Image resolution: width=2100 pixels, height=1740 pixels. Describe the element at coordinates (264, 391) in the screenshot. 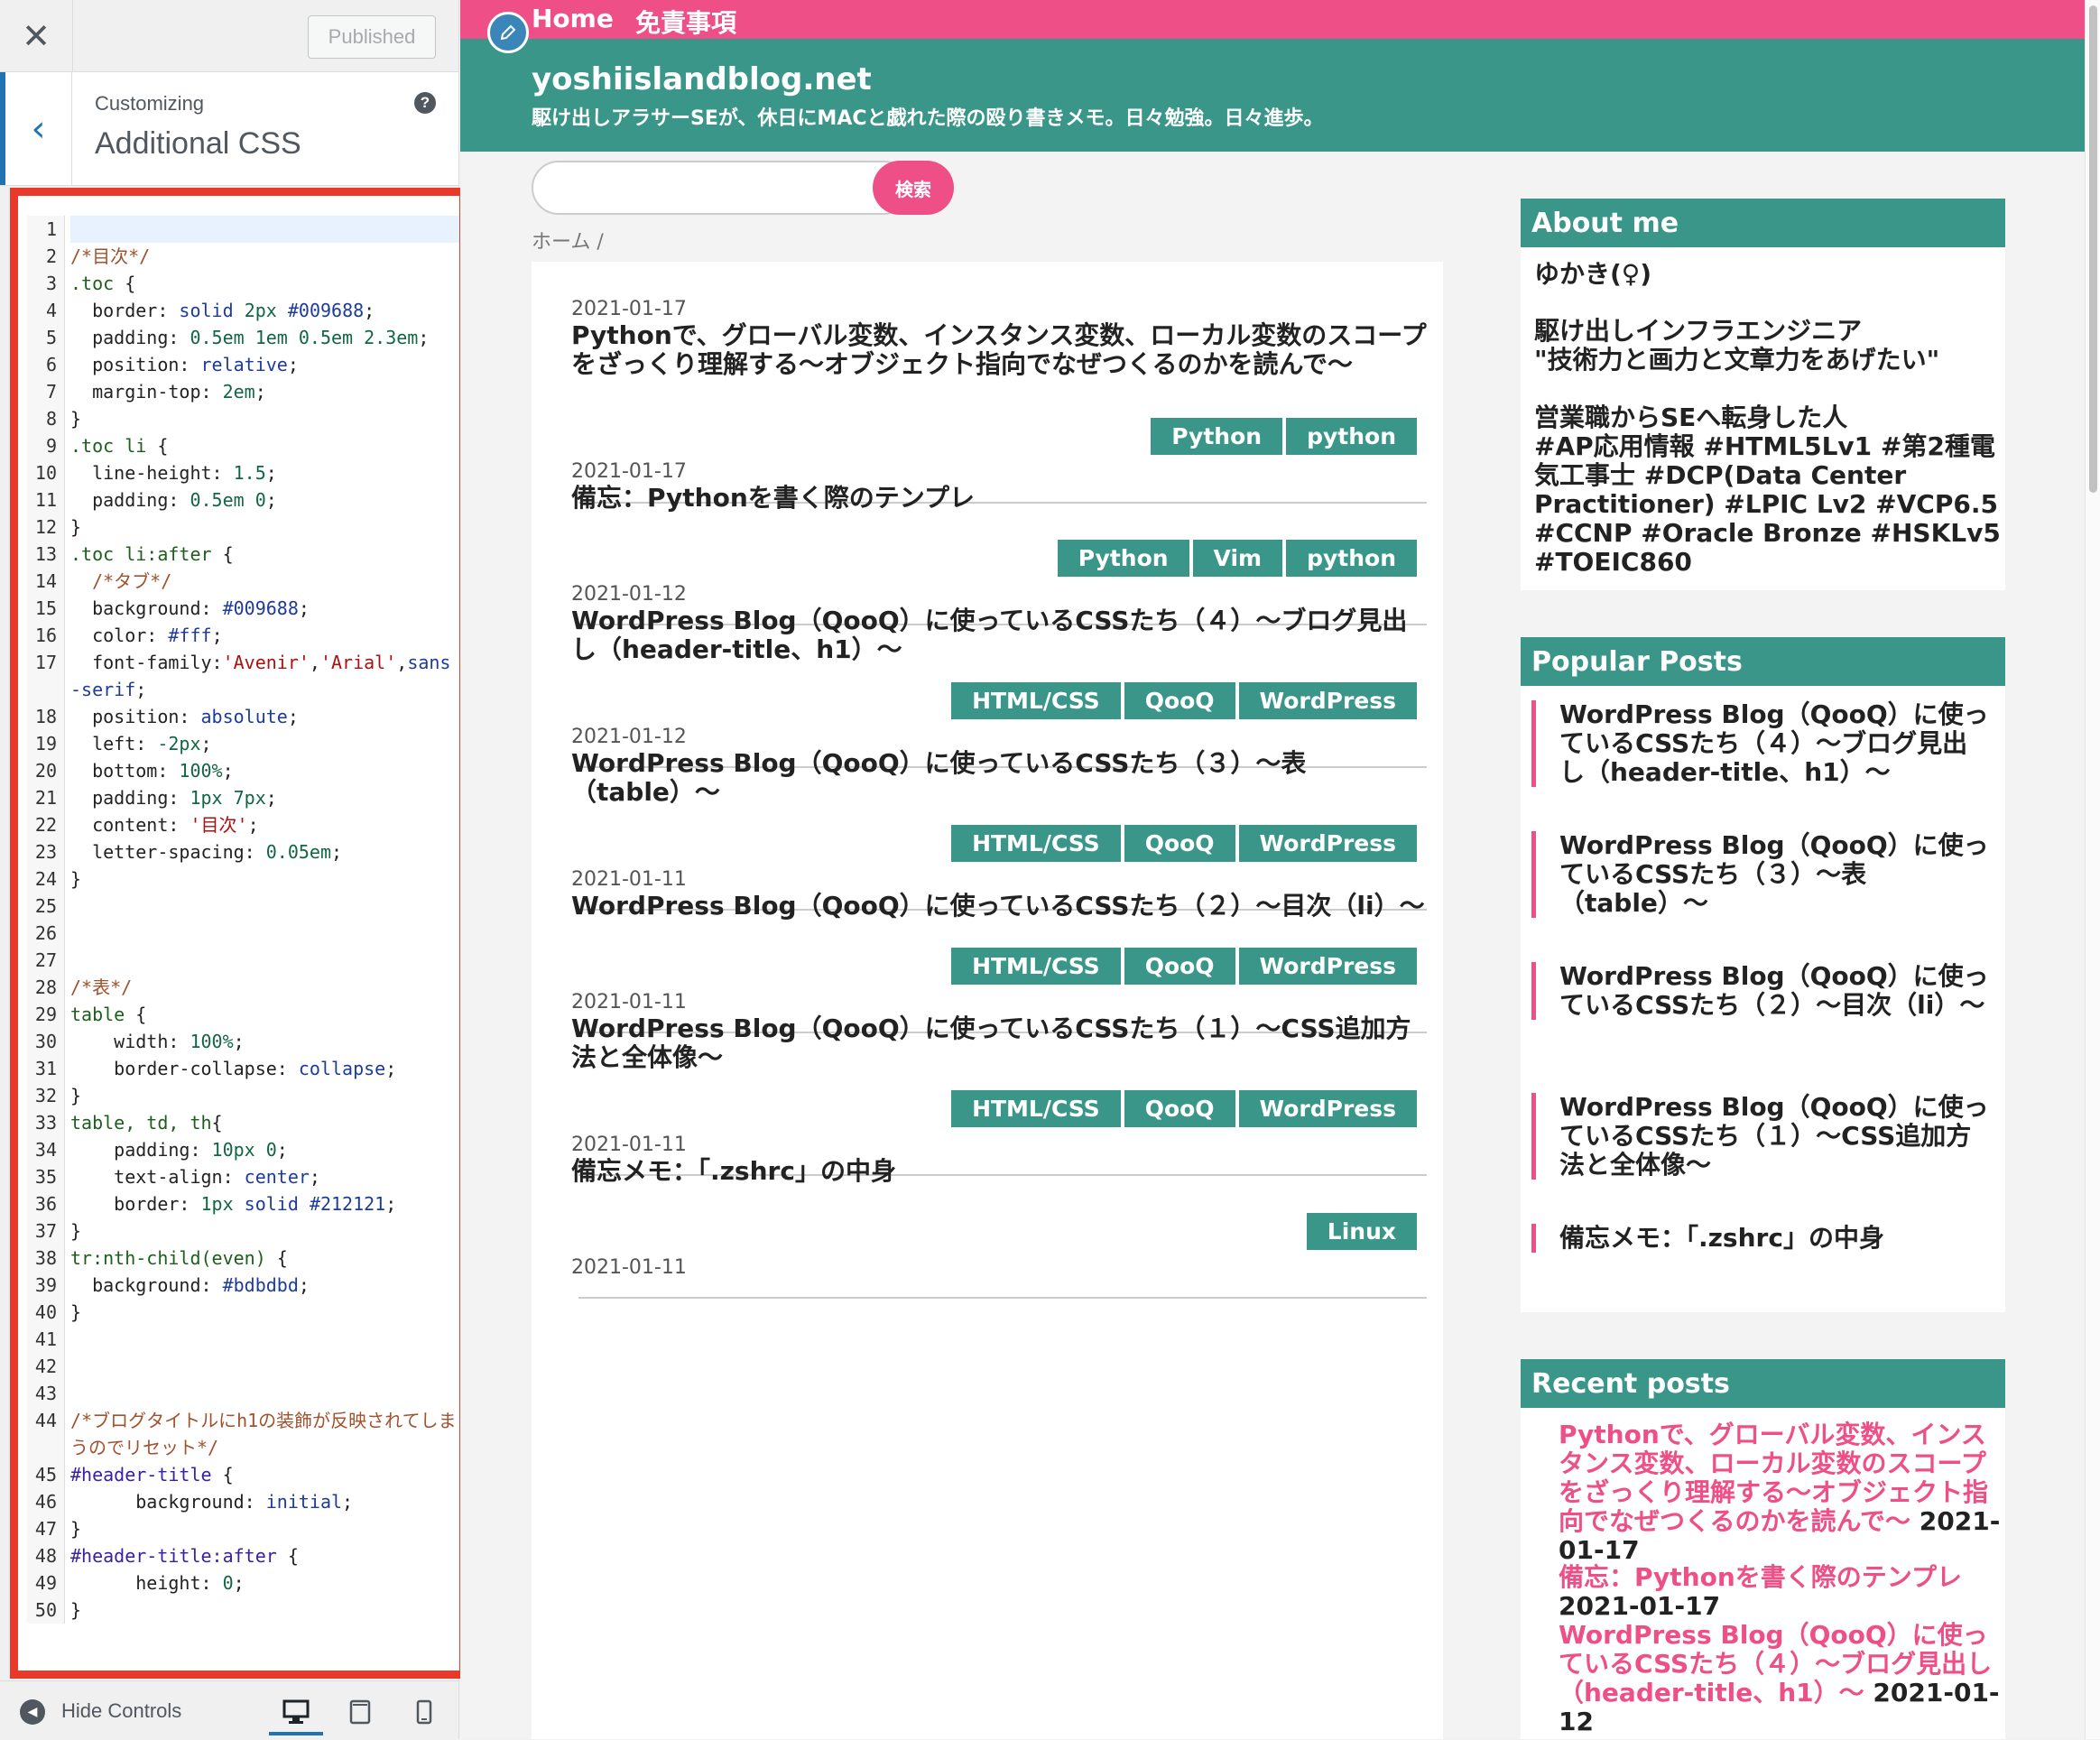

I see `line-source: margin-top: 2em;` at that location.